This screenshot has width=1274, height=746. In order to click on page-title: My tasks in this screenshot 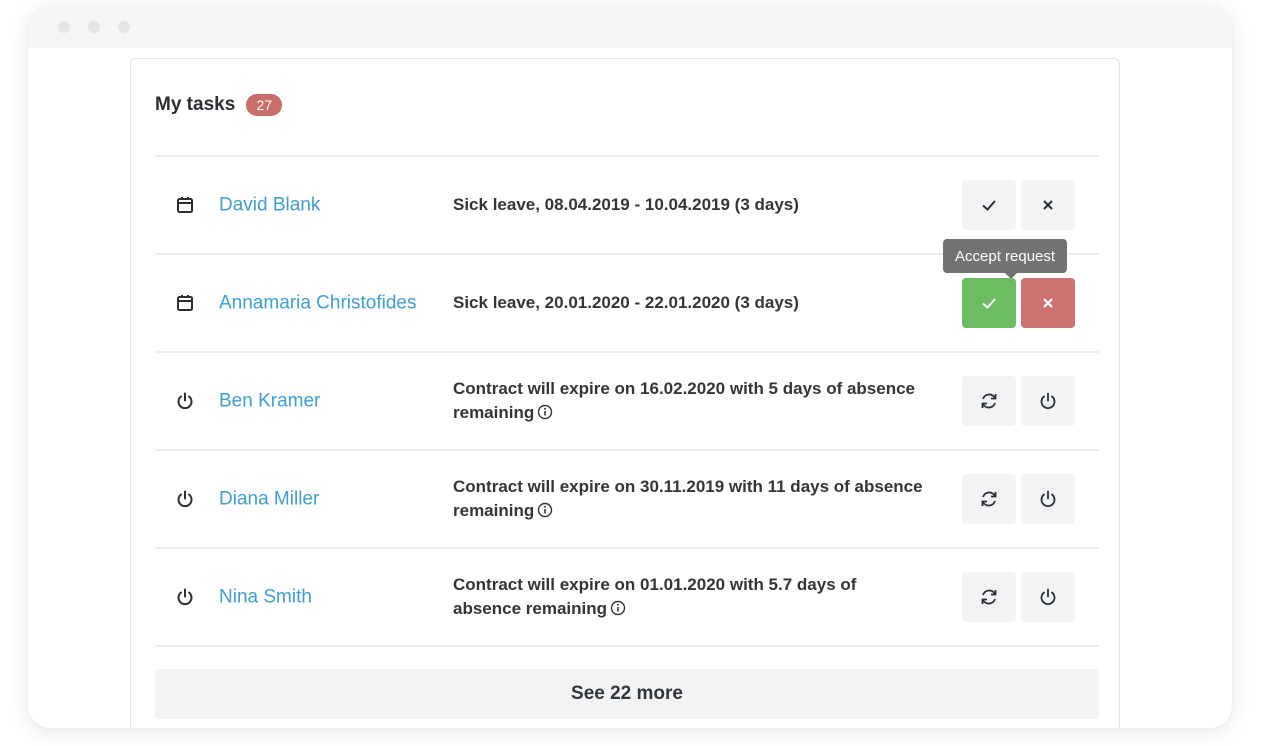, I will do `click(195, 104)`.